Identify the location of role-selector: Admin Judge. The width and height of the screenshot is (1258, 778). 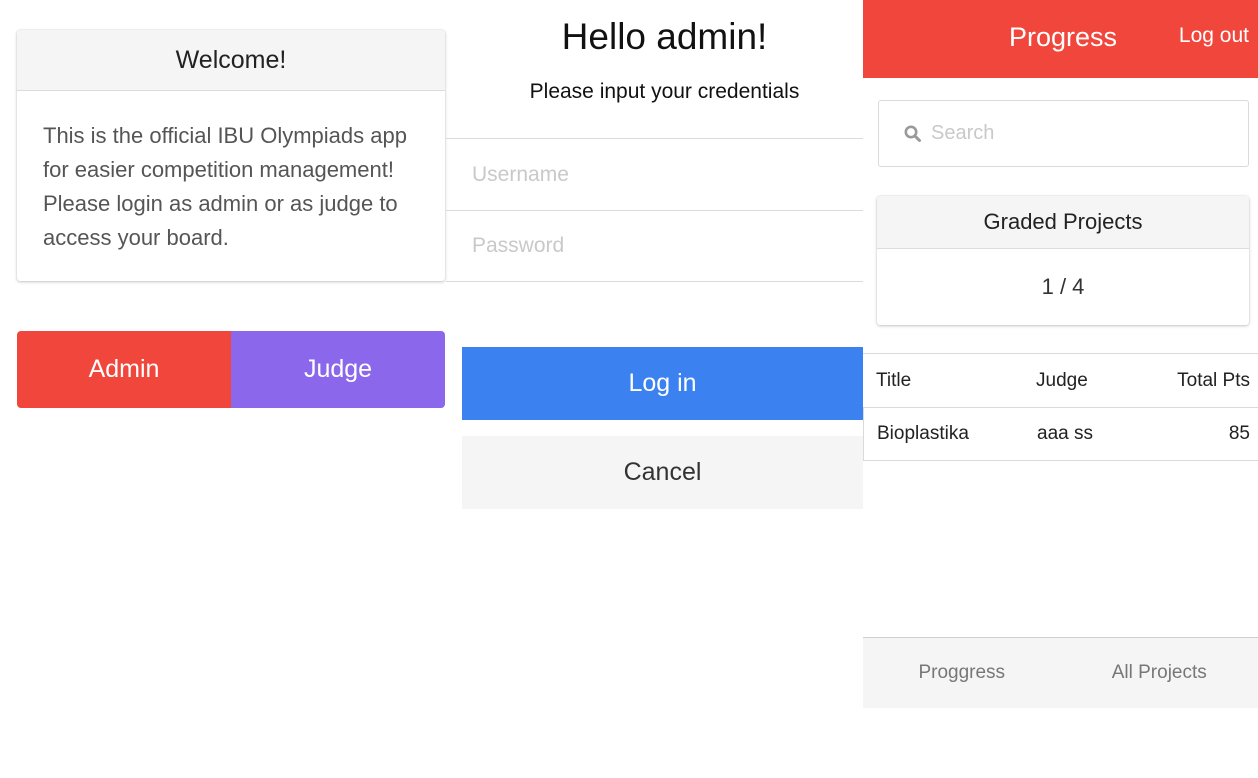
(231, 369).